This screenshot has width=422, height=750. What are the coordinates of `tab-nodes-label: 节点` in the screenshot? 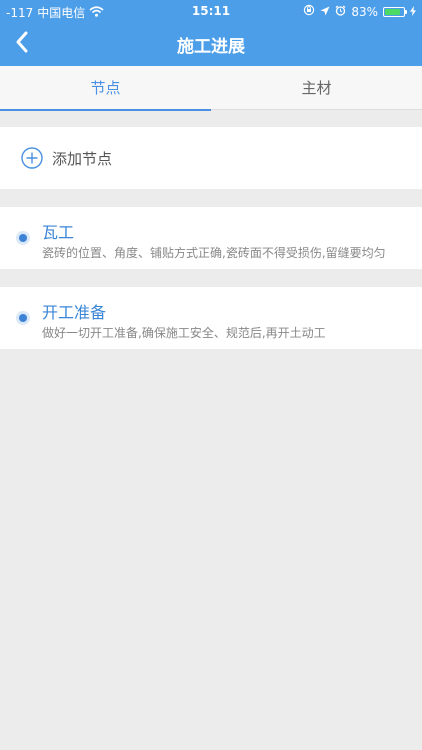 It's located at (105, 88).